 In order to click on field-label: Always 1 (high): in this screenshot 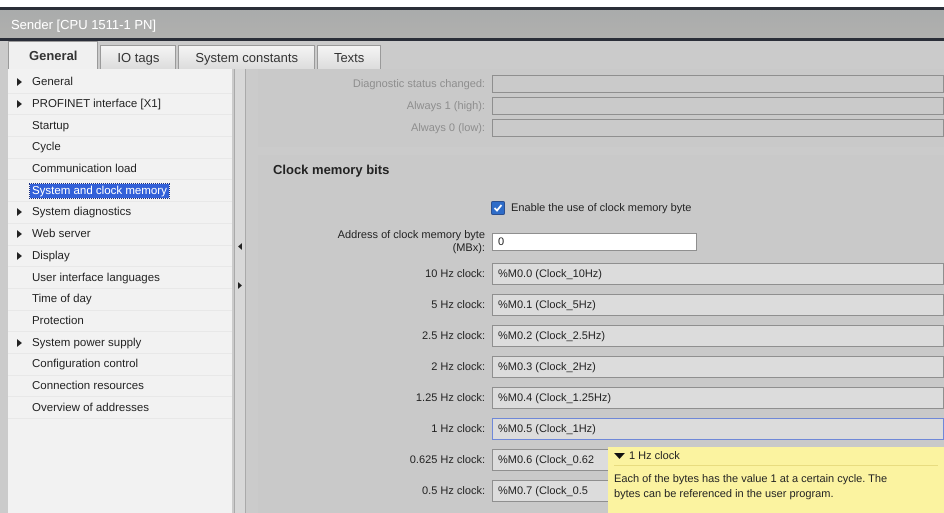, I will do `click(445, 106)`.